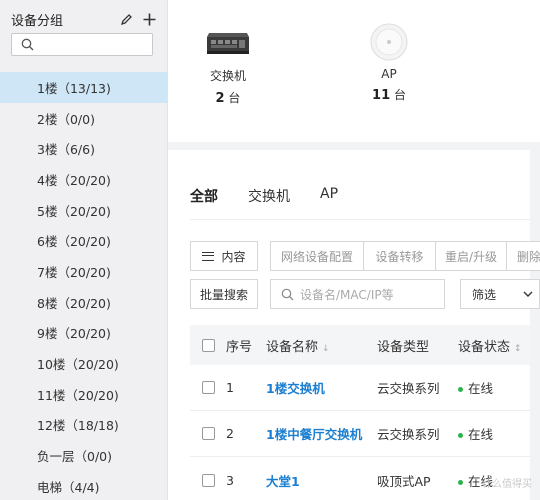 The image size is (540, 500). Describe the element at coordinates (403, 347) in the screenshot. I see `header-type: 设备类型` at that location.